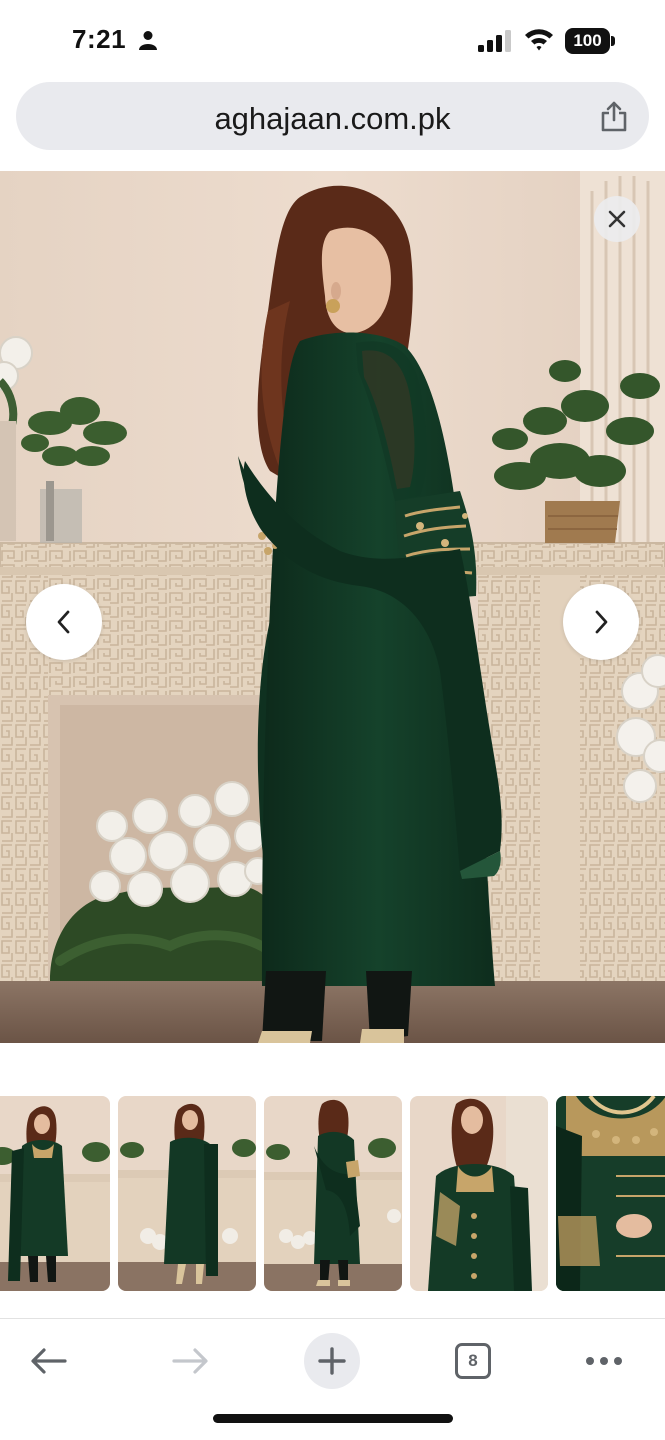 Image resolution: width=665 pixels, height=1440 pixels. I want to click on plus-icon, so click(332, 1361).